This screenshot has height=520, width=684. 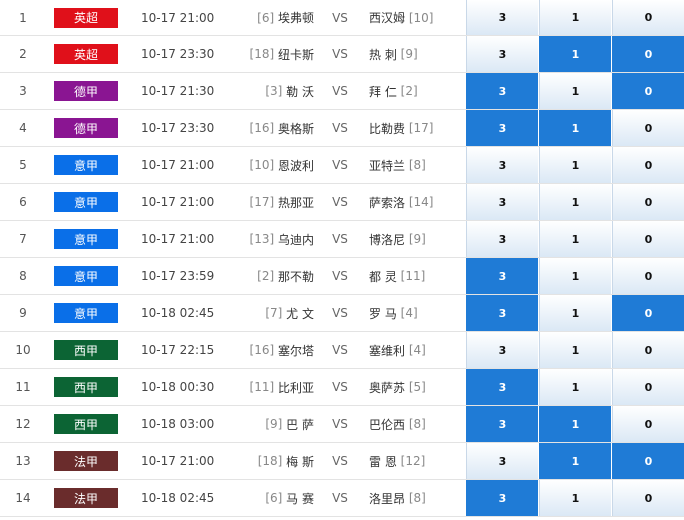 I want to click on home-team-name: 埃弗顿, so click(x=295, y=18).